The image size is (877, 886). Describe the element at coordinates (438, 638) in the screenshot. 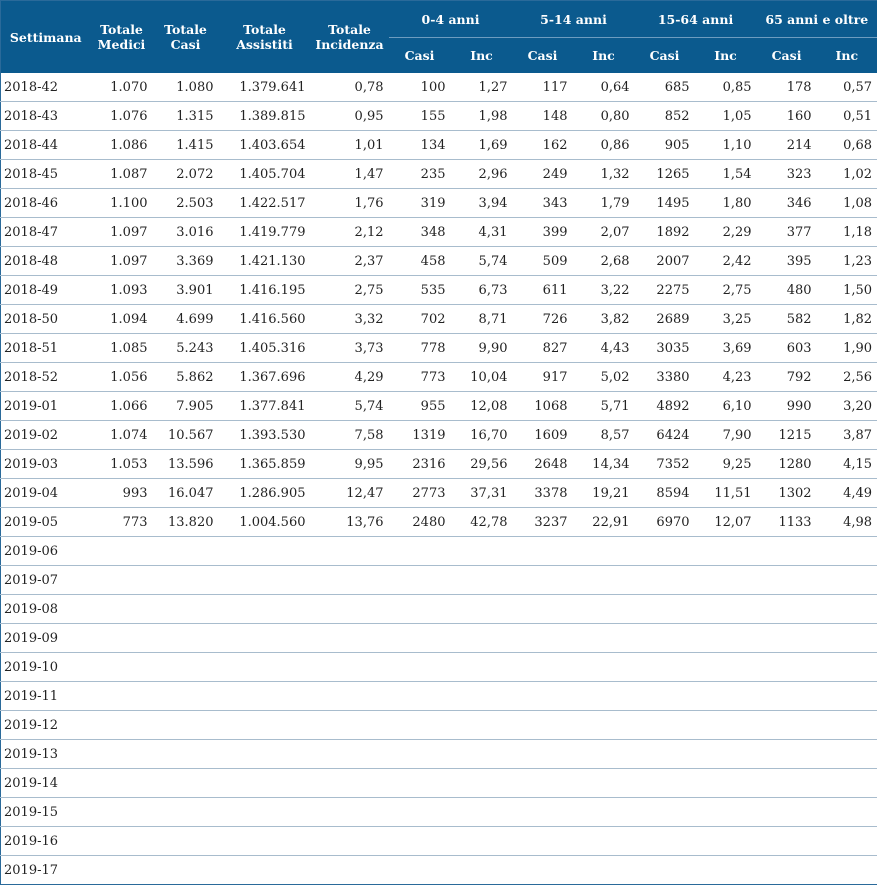

I see `table-row: 2019-09` at that location.